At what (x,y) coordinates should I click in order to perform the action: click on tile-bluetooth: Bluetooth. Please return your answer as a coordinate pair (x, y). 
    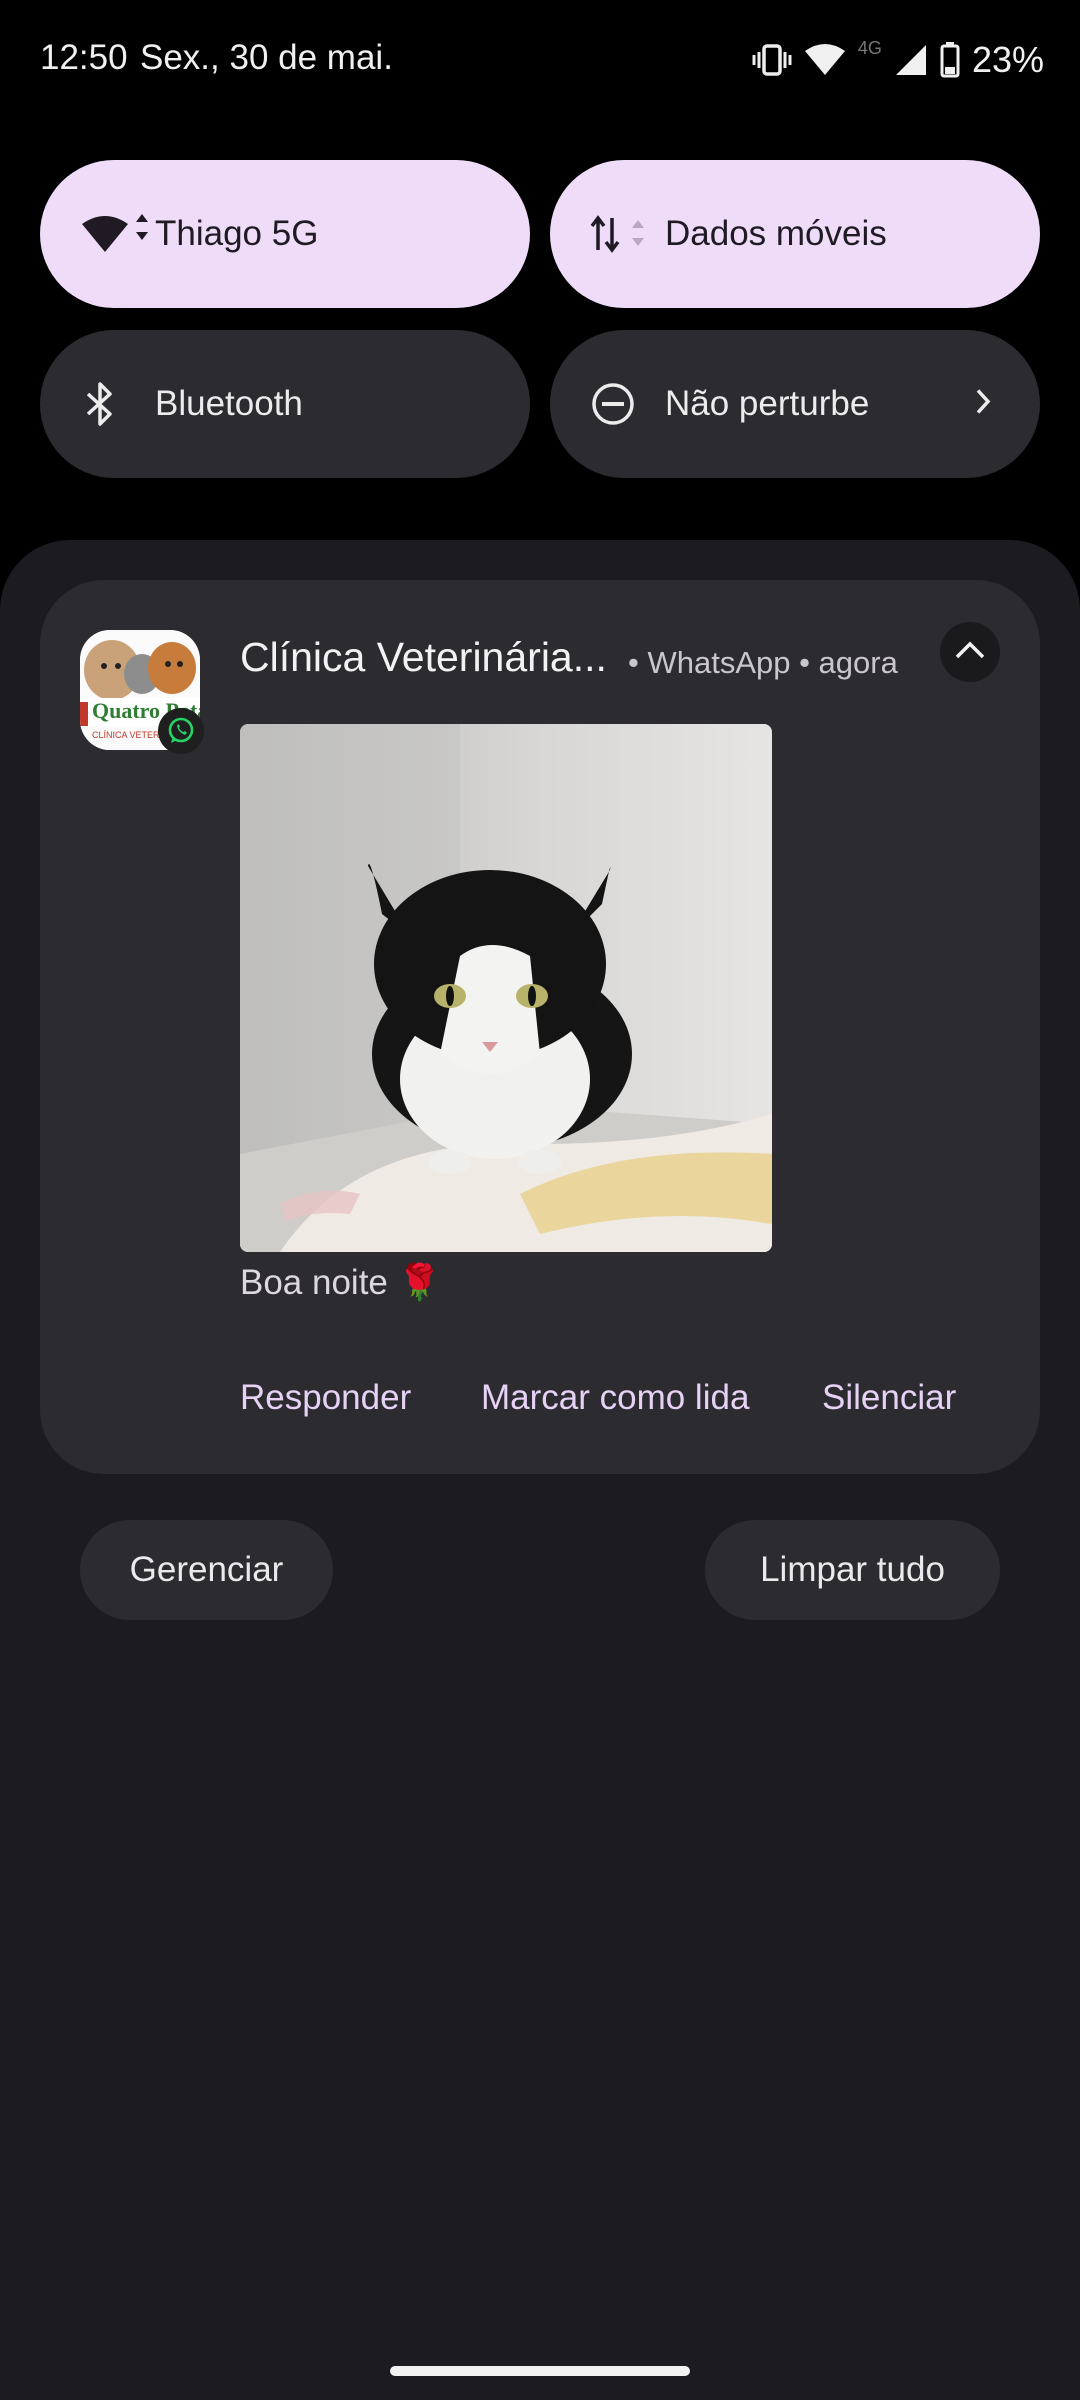
    Looking at the image, I should click on (285, 404).